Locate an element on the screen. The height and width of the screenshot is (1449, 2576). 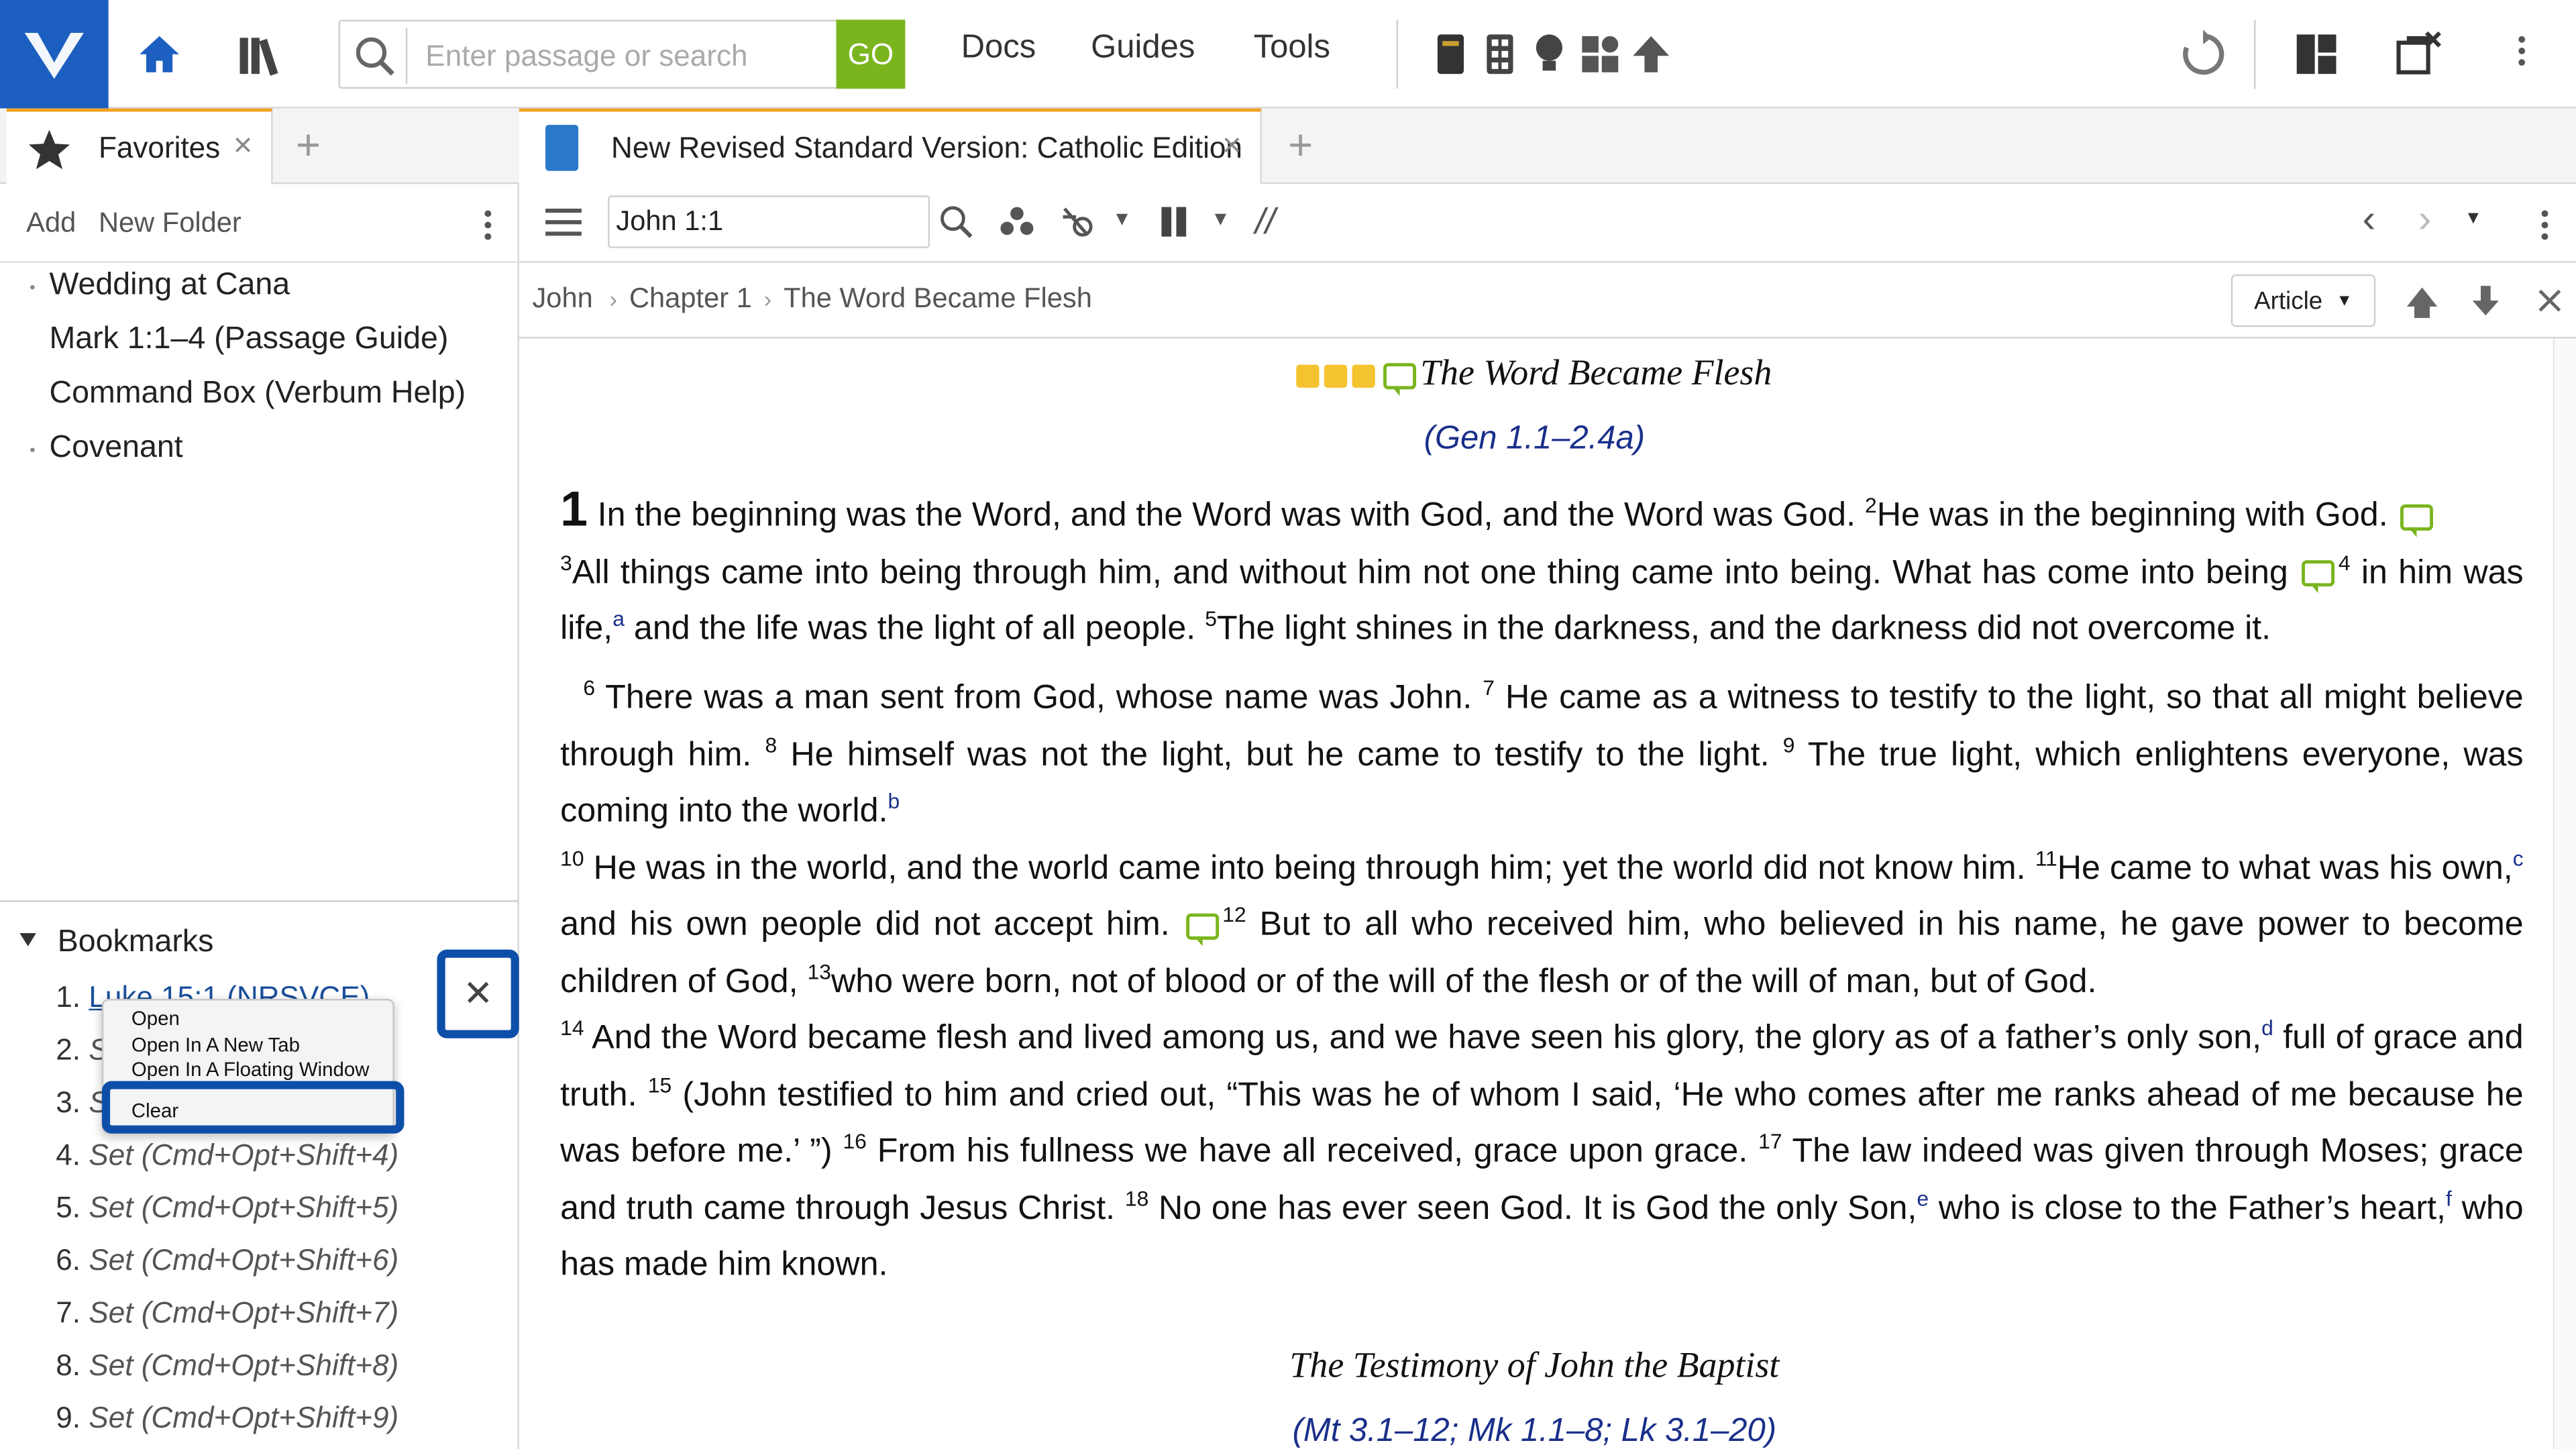
logo-icon is located at coordinates (54, 55).